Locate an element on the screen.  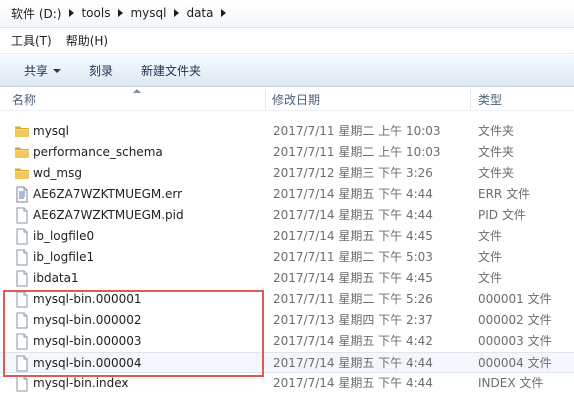
file-name: ib_logfile0 is located at coordinates (64, 236).